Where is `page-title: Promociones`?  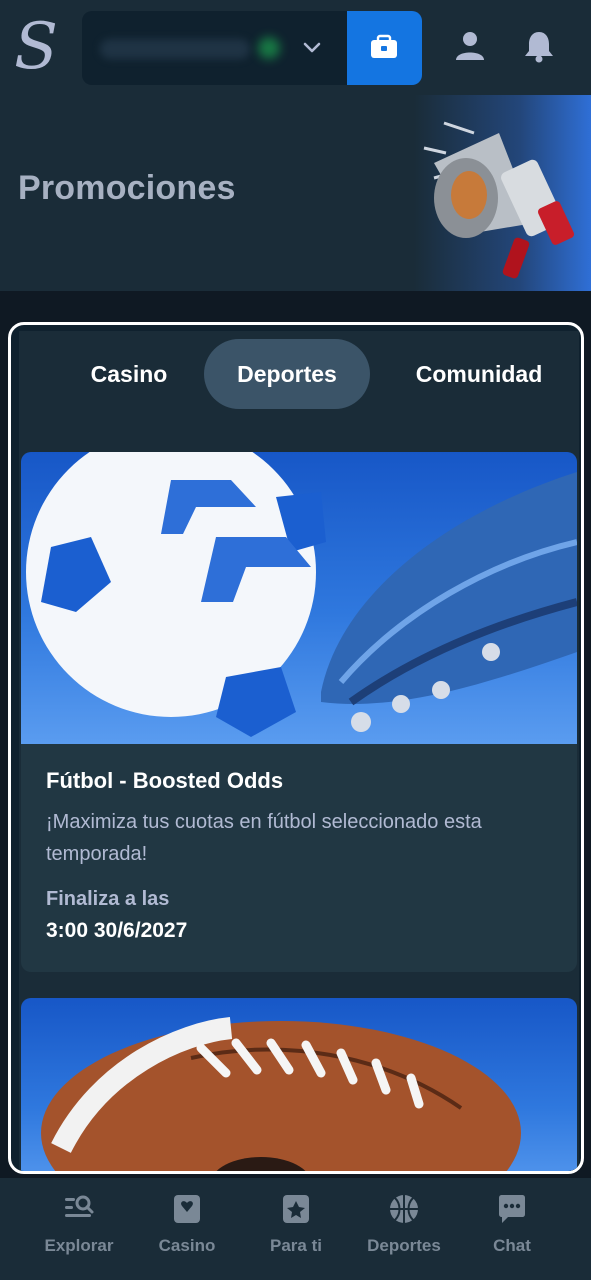
page-title: Promociones is located at coordinates (127, 188).